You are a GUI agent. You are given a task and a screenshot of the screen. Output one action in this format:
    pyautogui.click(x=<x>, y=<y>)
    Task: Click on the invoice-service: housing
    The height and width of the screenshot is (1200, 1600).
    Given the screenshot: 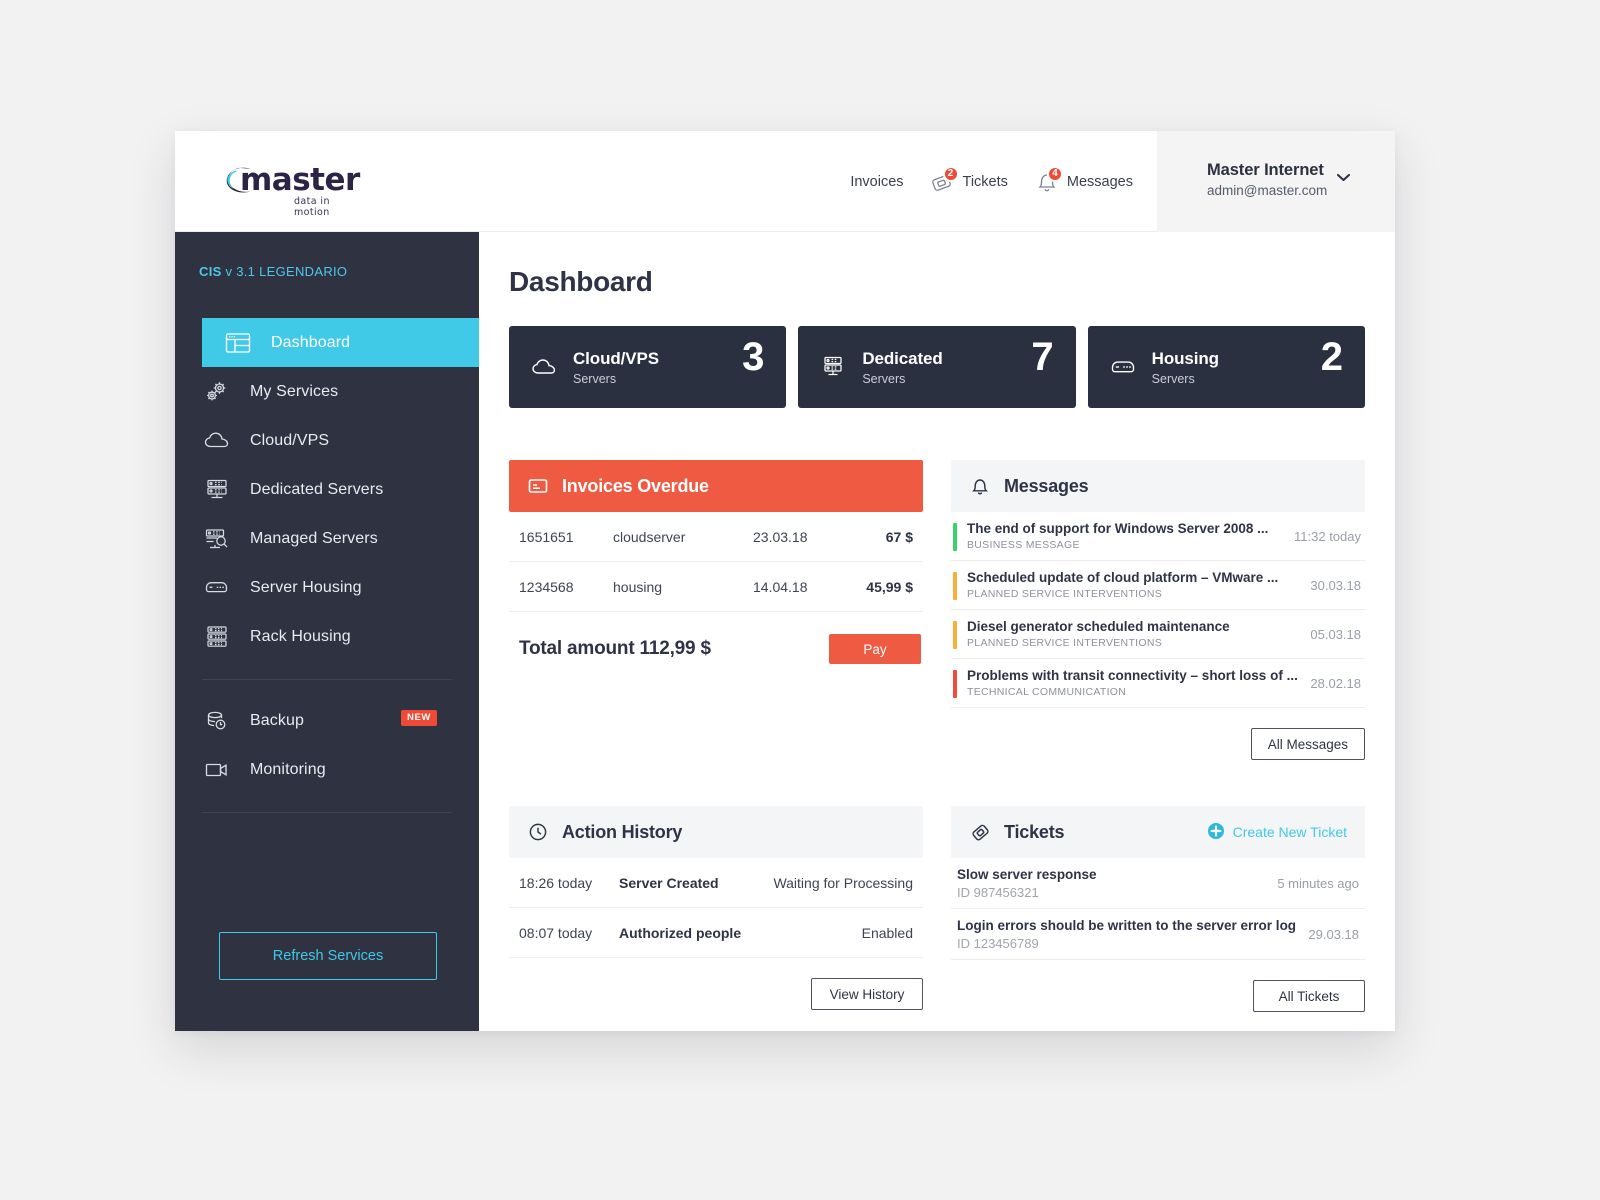 What is the action you would take?
    pyautogui.click(x=638, y=586)
    